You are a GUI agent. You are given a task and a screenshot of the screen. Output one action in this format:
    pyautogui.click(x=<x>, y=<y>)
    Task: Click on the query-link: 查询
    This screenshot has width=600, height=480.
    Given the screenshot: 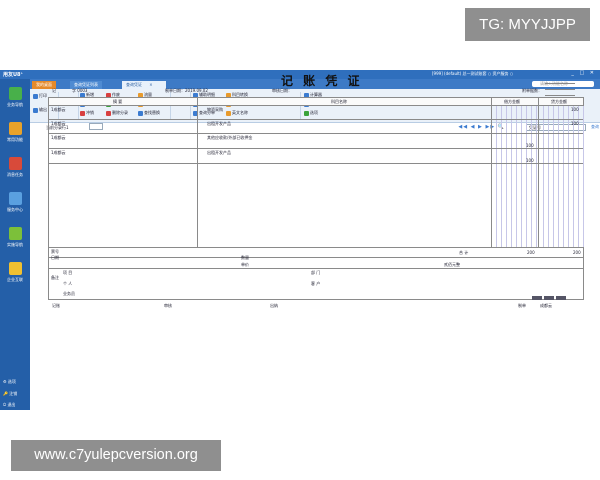 What is the action you would take?
    pyautogui.click(x=595, y=127)
    